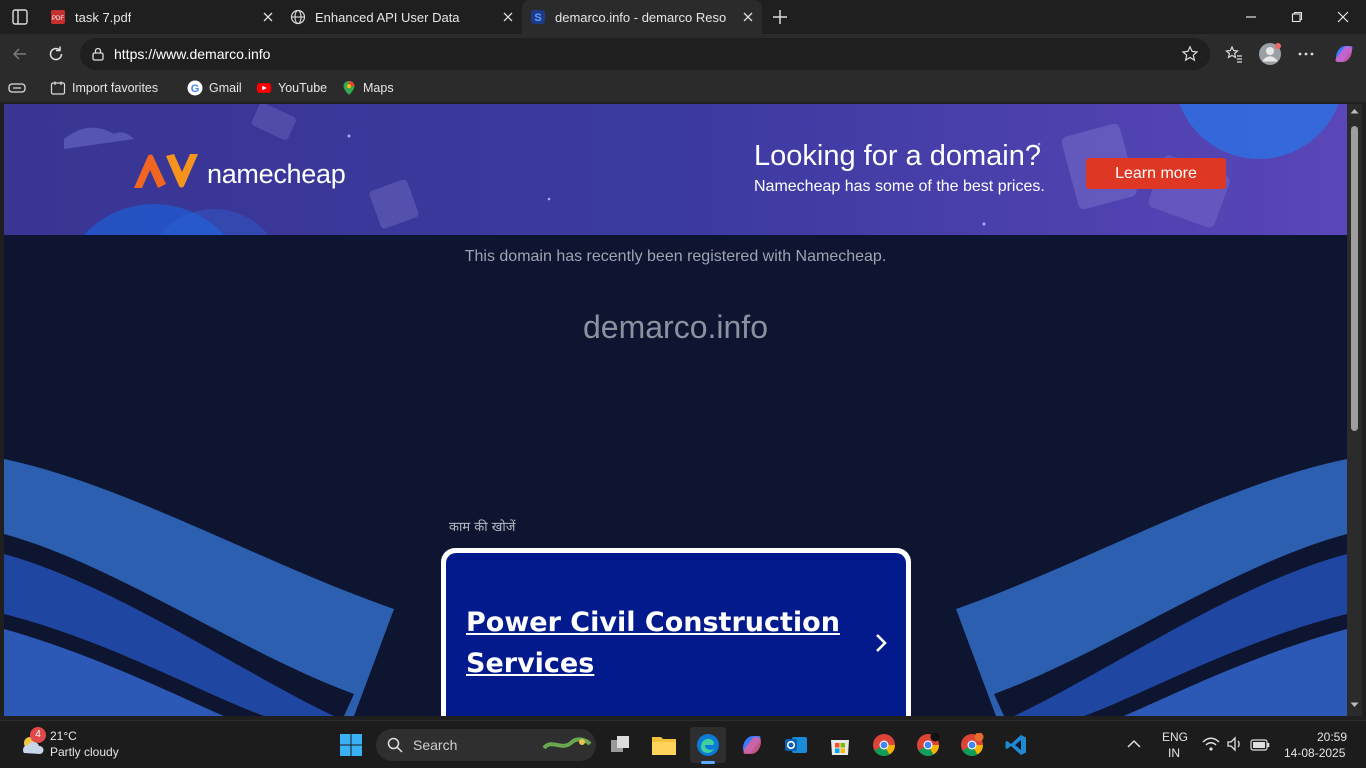 The width and height of the screenshot is (1366, 768). What do you see at coordinates (928, 745) in the screenshot?
I see `chrome-profile-icon` at bounding box center [928, 745].